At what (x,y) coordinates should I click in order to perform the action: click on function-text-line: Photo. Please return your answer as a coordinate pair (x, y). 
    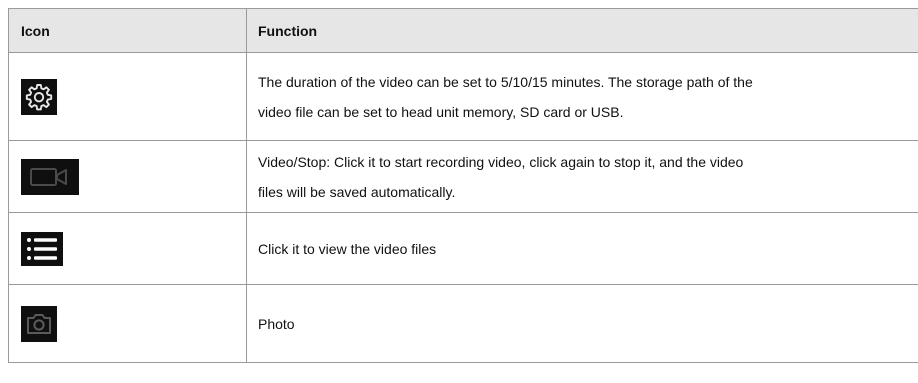
    Looking at the image, I should click on (276, 323).